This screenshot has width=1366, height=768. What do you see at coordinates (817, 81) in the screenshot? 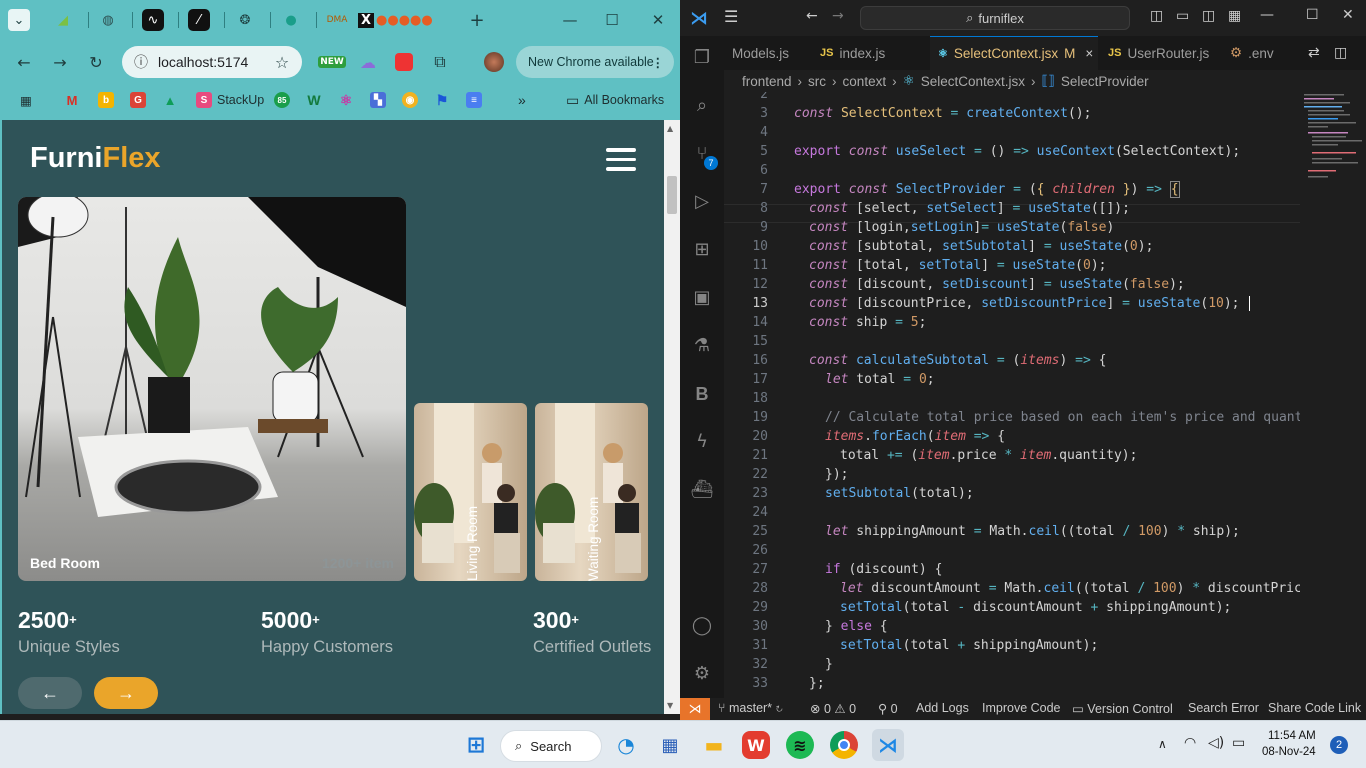
I see `breadcrumb-item: src` at bounding box center [817, 81].